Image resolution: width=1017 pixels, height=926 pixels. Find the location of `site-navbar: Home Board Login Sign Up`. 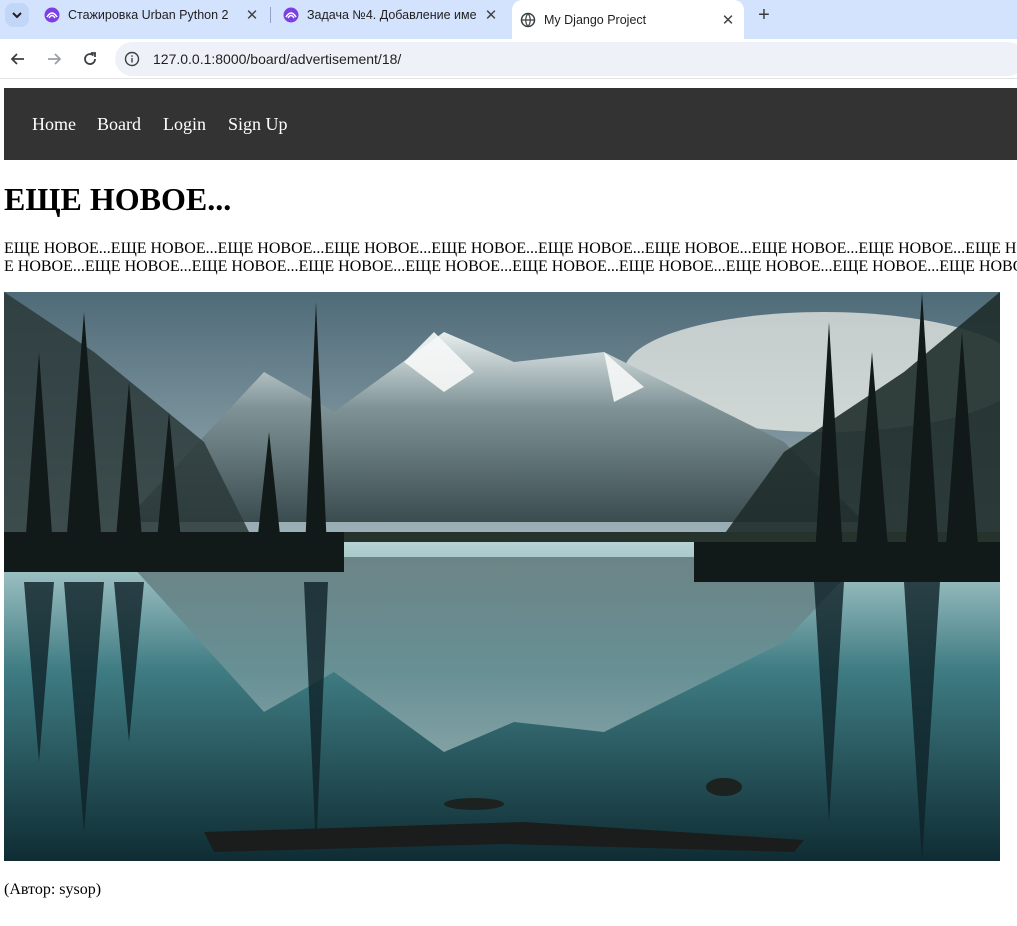

site-navbar: Home Board Login Sign Up is located at coordinates (510, 124).